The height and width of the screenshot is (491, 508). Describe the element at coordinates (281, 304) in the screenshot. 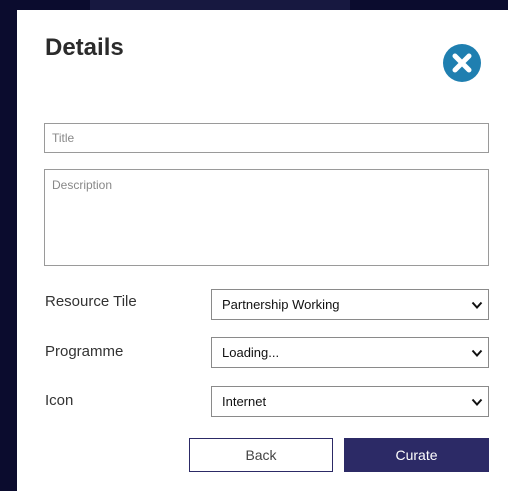

I see `resource-tile-selected-value: Partnership Working` at that location.